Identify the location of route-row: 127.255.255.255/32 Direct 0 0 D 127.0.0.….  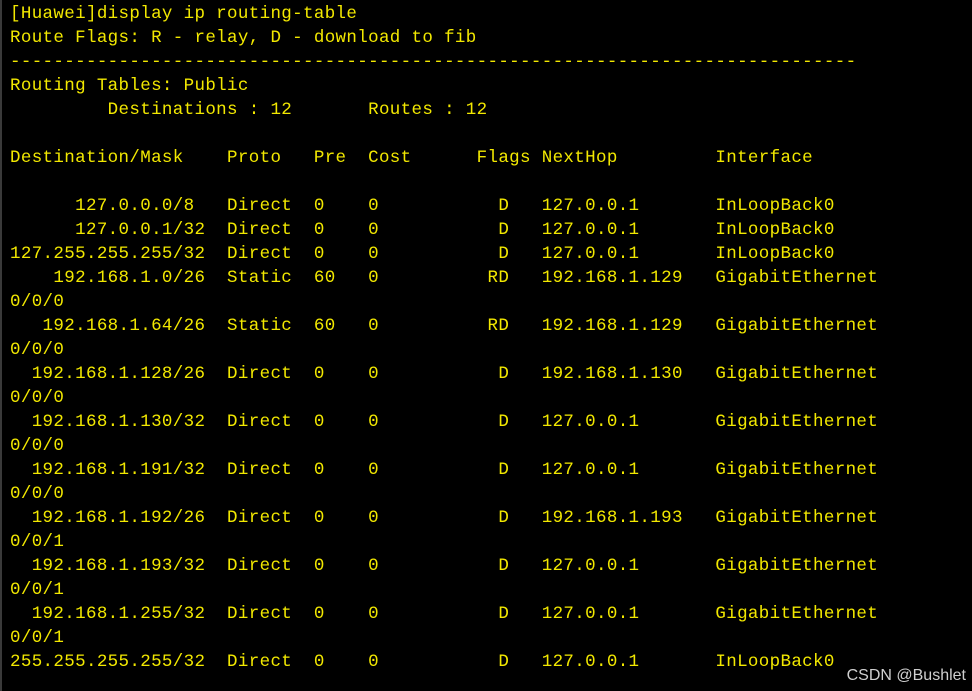
(422, 254).